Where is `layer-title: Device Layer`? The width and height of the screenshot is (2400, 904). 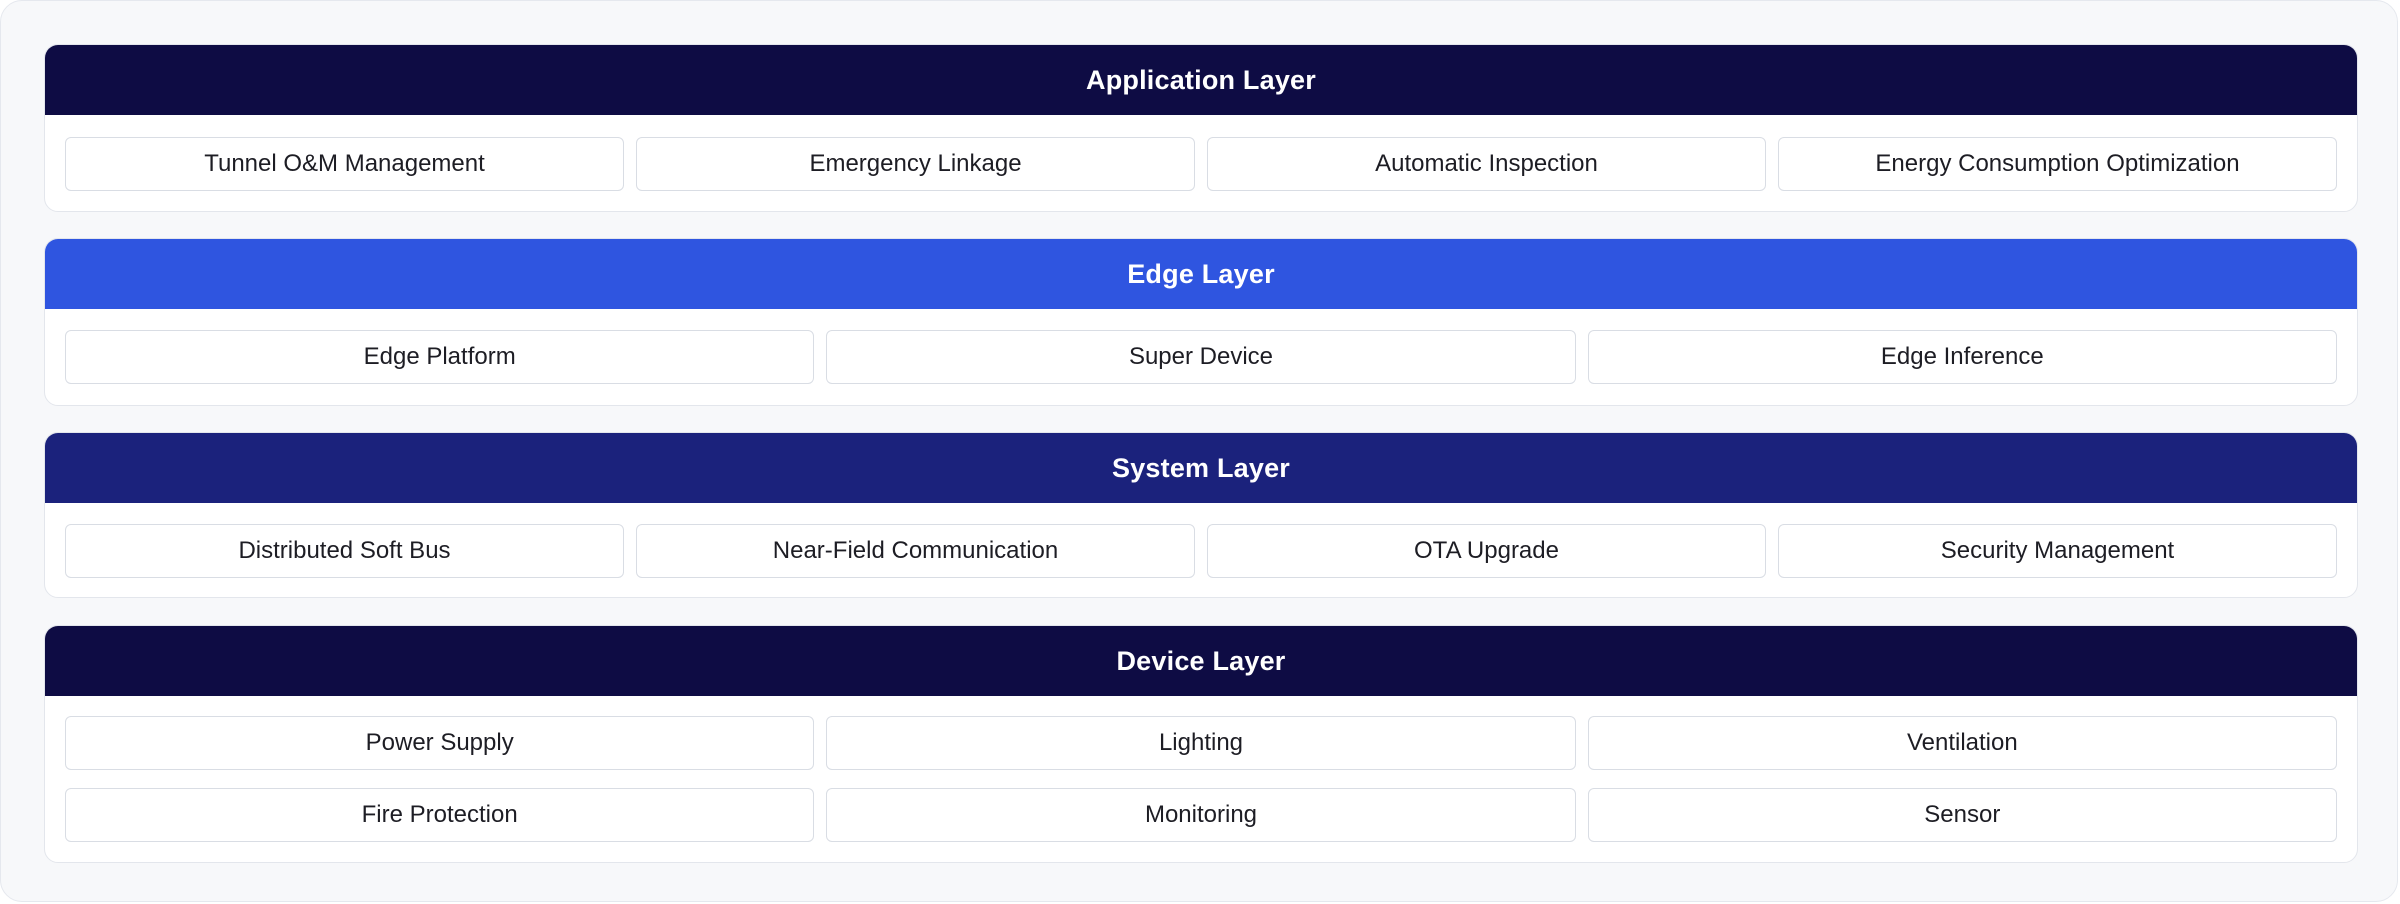
layer-title: Device Layer is located at coordinates (1201, 660).